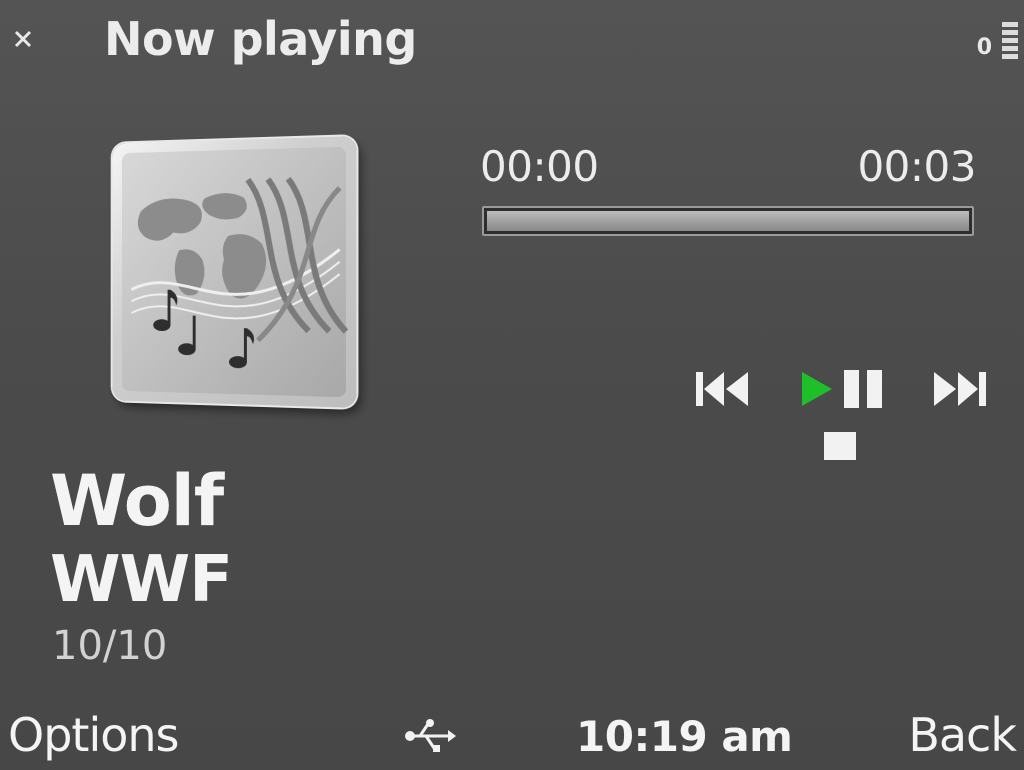 The width and height of the screenshot is (1024, 770). What do you see at coordinates (539, 166) in the screenshot?
I see `elapsed-time: 00:00` at bounding box center [539, 166].